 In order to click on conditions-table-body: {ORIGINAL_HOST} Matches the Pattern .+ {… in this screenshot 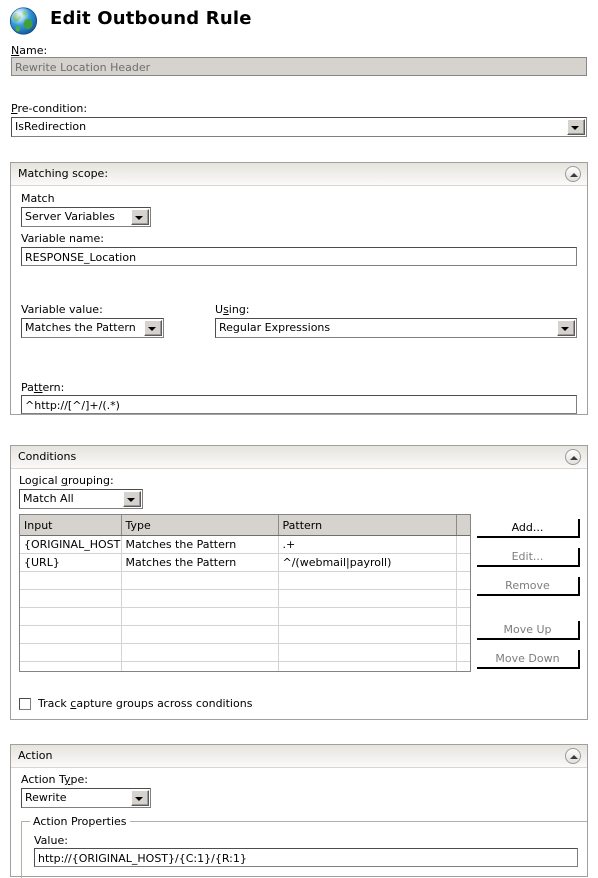, I will do `click(245, 603)`.